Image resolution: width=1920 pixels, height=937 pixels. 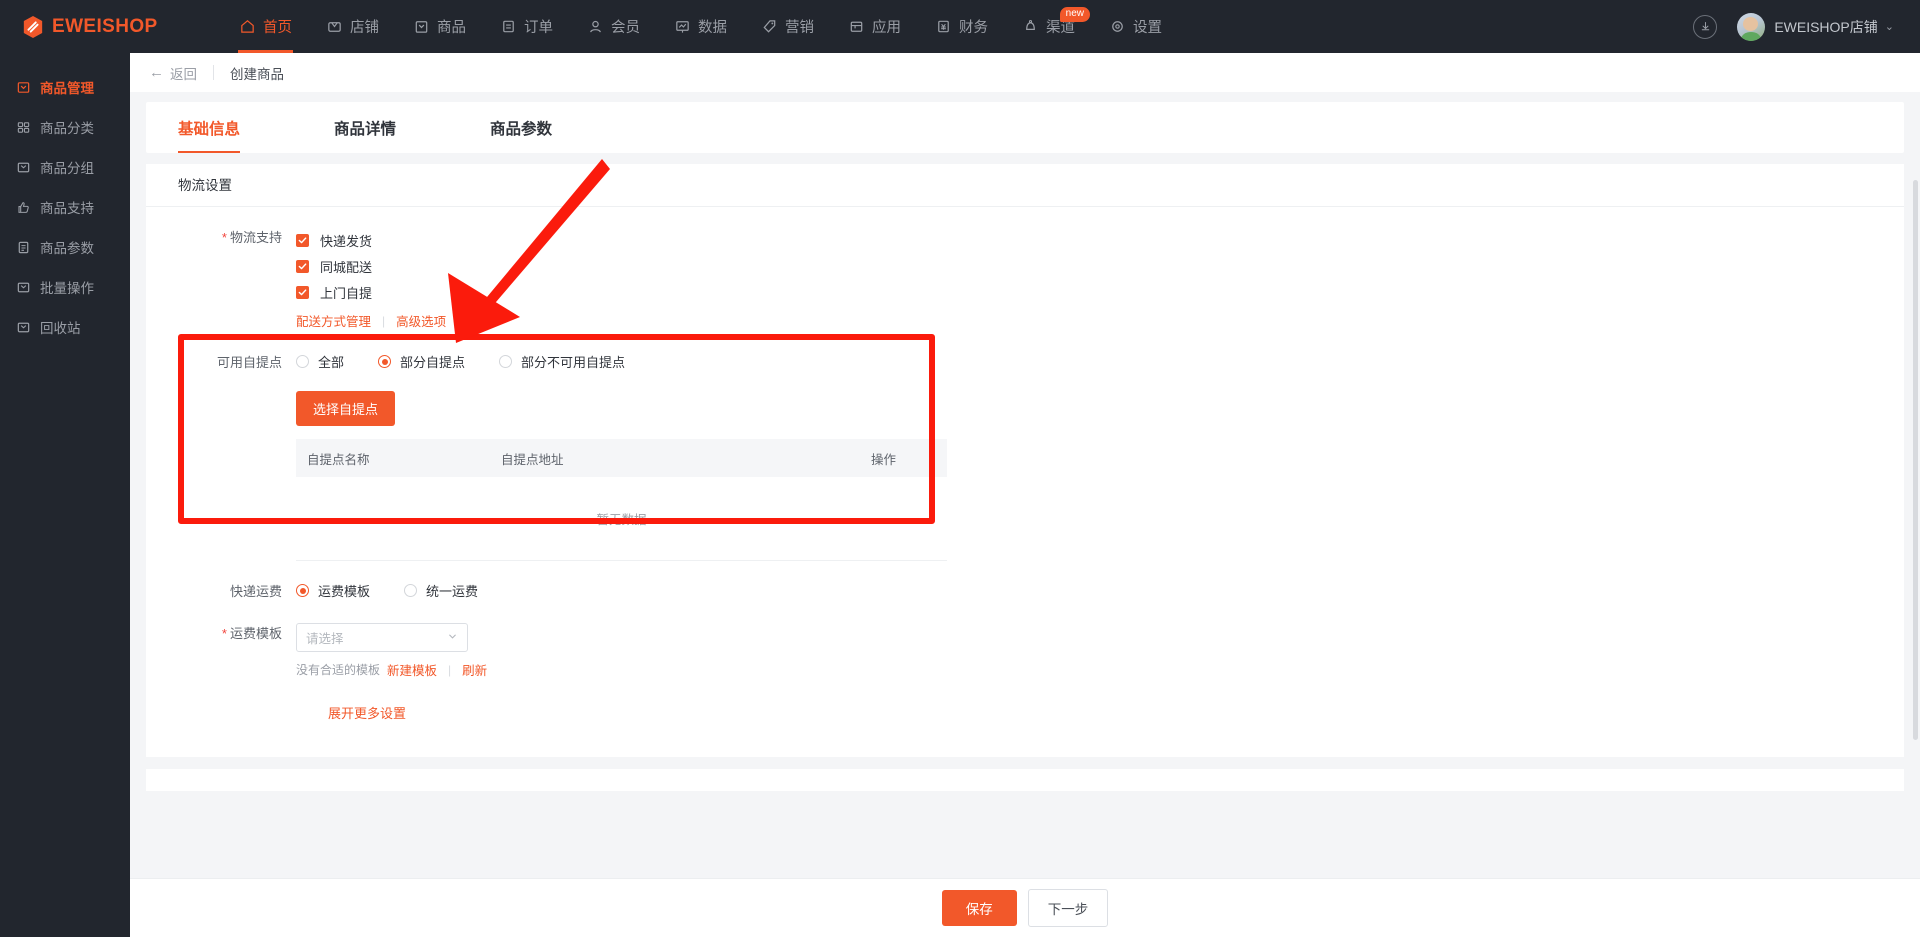 What do you see at coordinates (325, 639) in the screenshot?
I see `freight-template-placeholder: 请选择` at bounding box center [325, 639].